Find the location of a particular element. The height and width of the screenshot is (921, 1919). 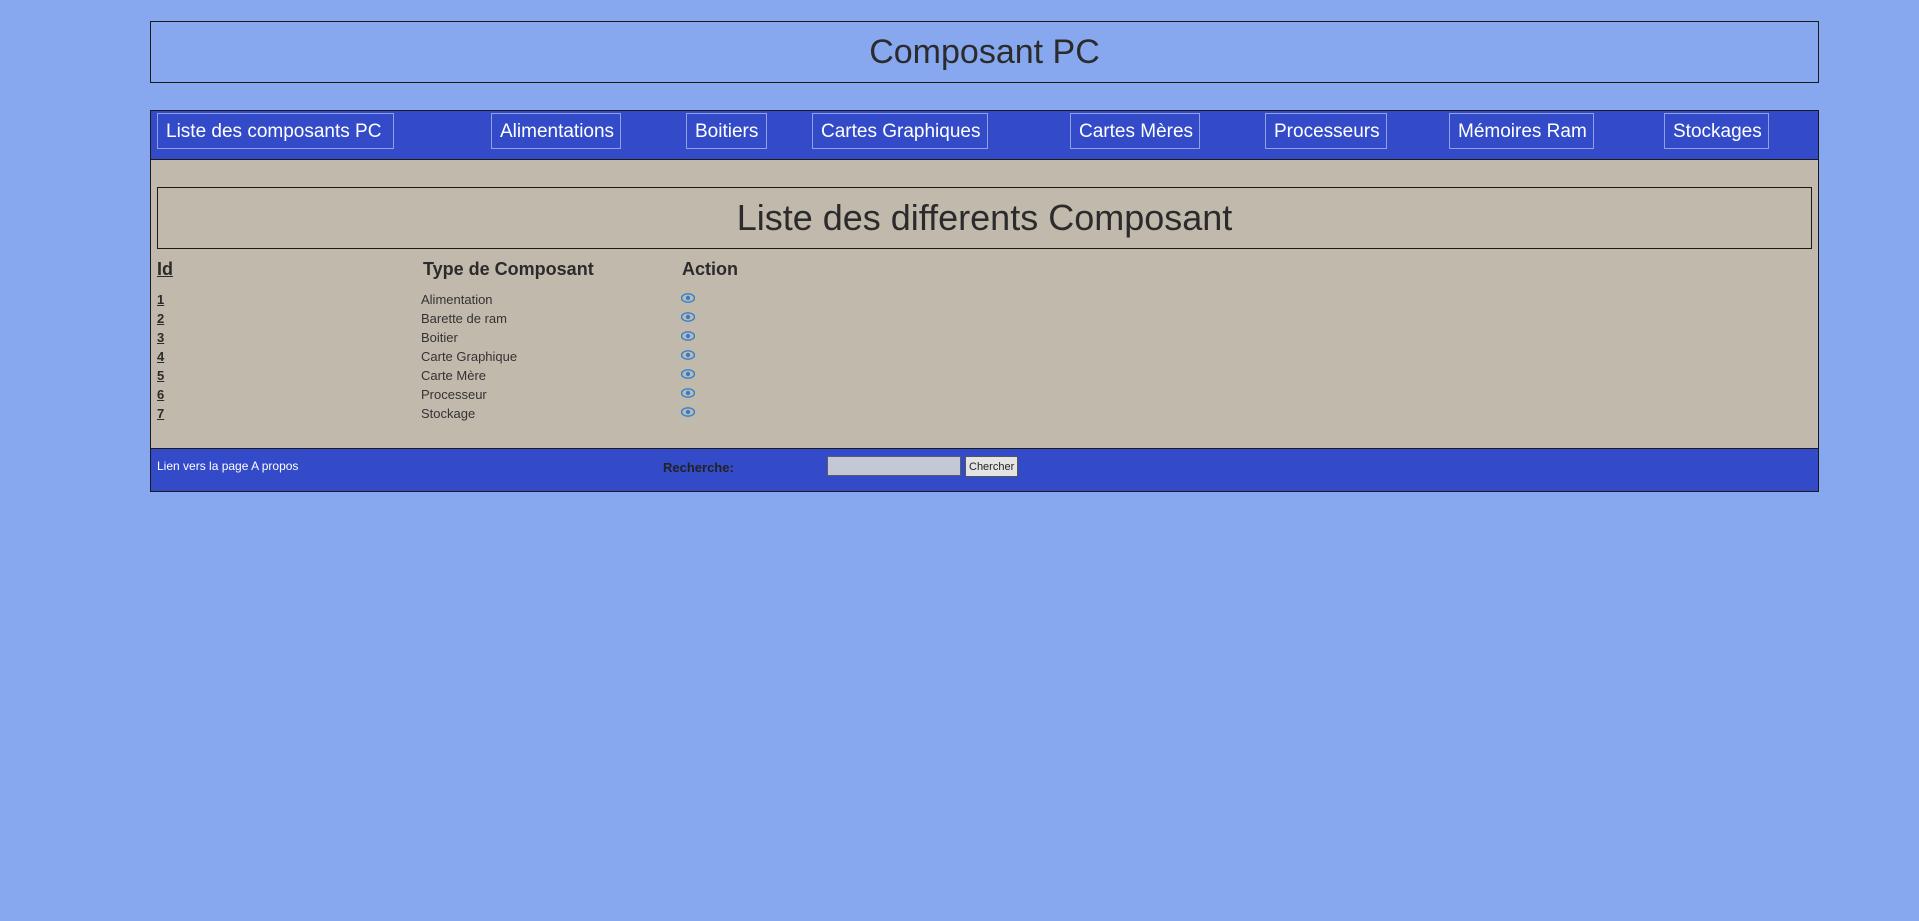

nav-item-memoires-ram: Mémoires Ram is located at coordinates (1521, 131).